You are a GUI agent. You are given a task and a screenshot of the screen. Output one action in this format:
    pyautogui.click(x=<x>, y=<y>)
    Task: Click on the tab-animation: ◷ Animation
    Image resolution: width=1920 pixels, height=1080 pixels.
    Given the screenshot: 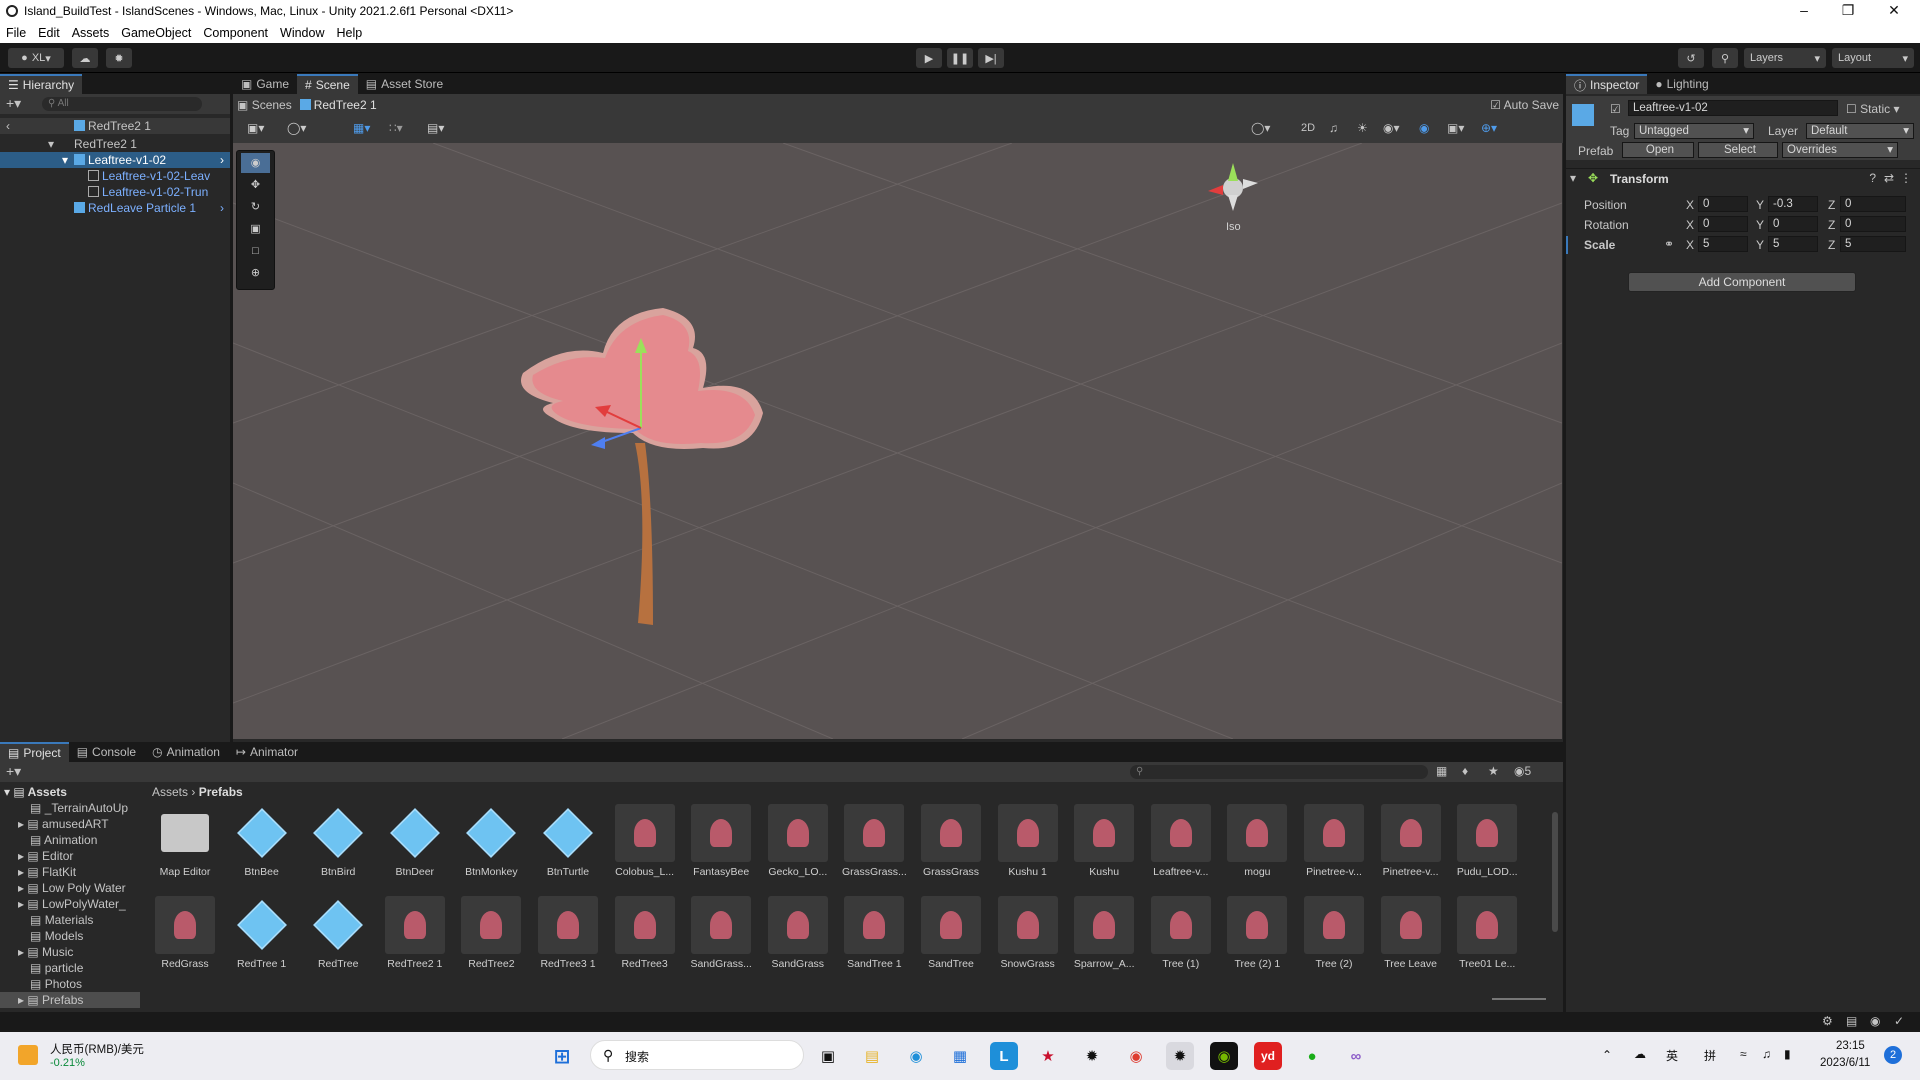 What is the action you would take?
    pyautogui.click(x=186, y=752)
    